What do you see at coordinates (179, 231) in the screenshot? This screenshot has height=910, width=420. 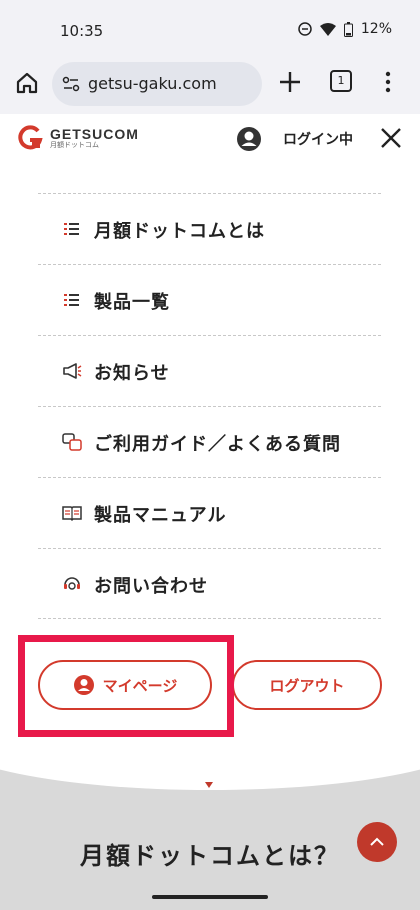 I see `menu-item-label: 月額ドットコムとは` at bounding box center [179, 231].